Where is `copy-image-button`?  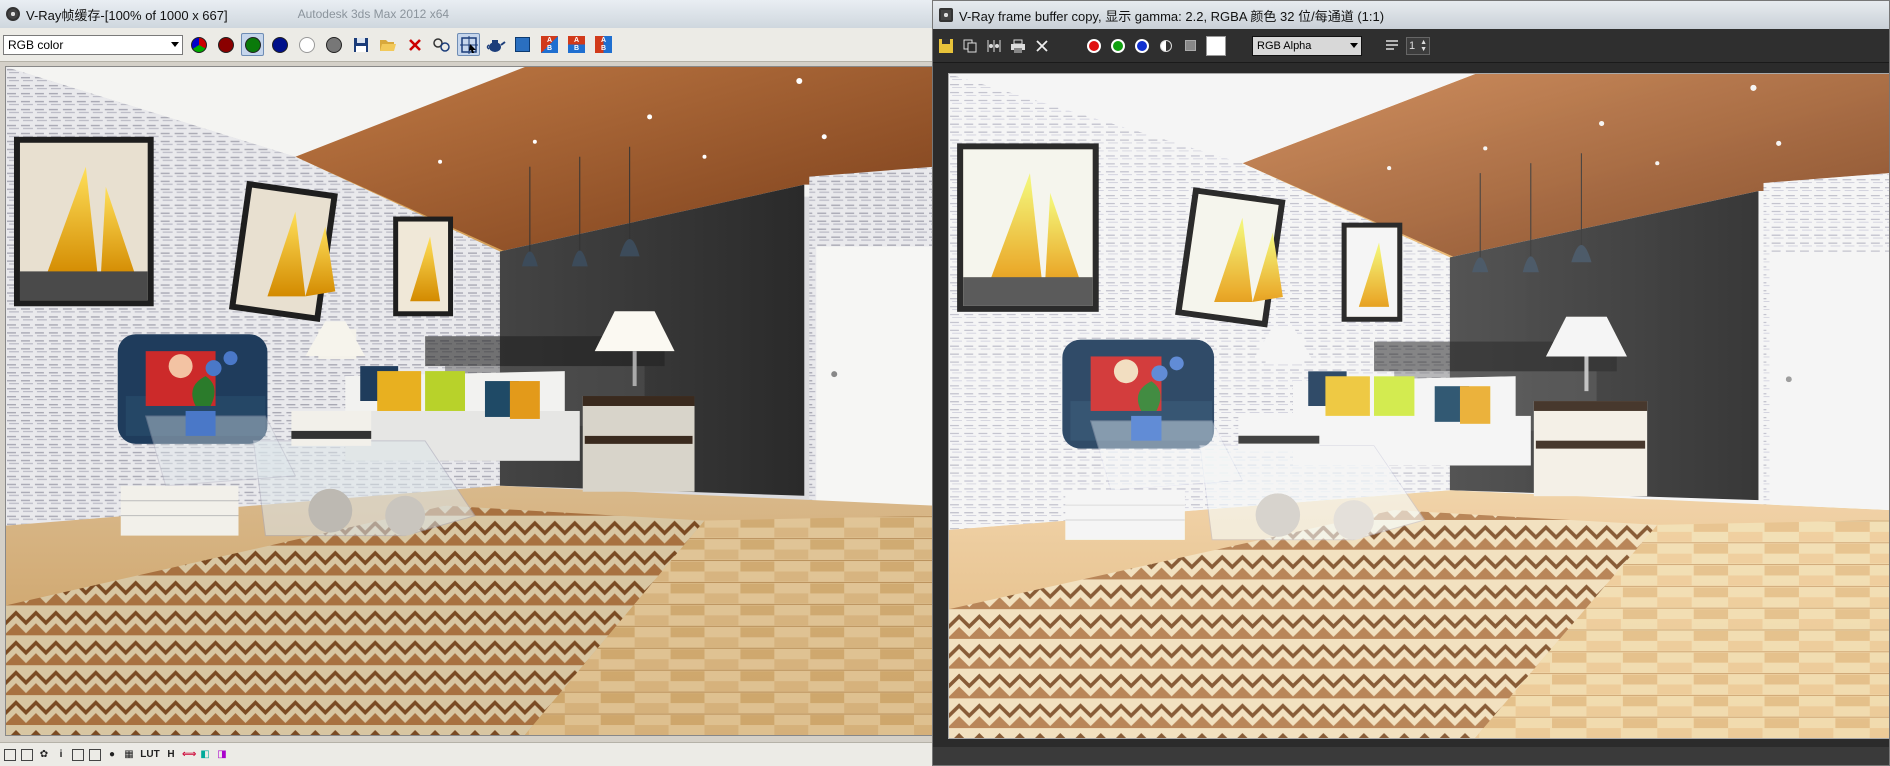 copy-image-button is located at coordinates (970, 46).